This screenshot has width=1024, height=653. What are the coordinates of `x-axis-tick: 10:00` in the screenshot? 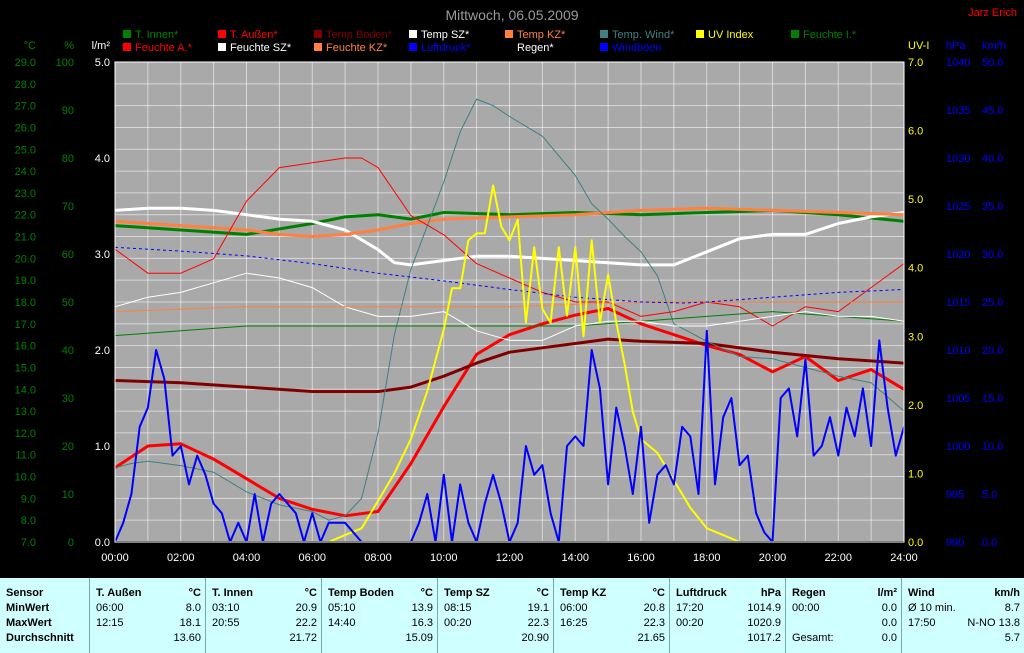 It's located at (444, 558).